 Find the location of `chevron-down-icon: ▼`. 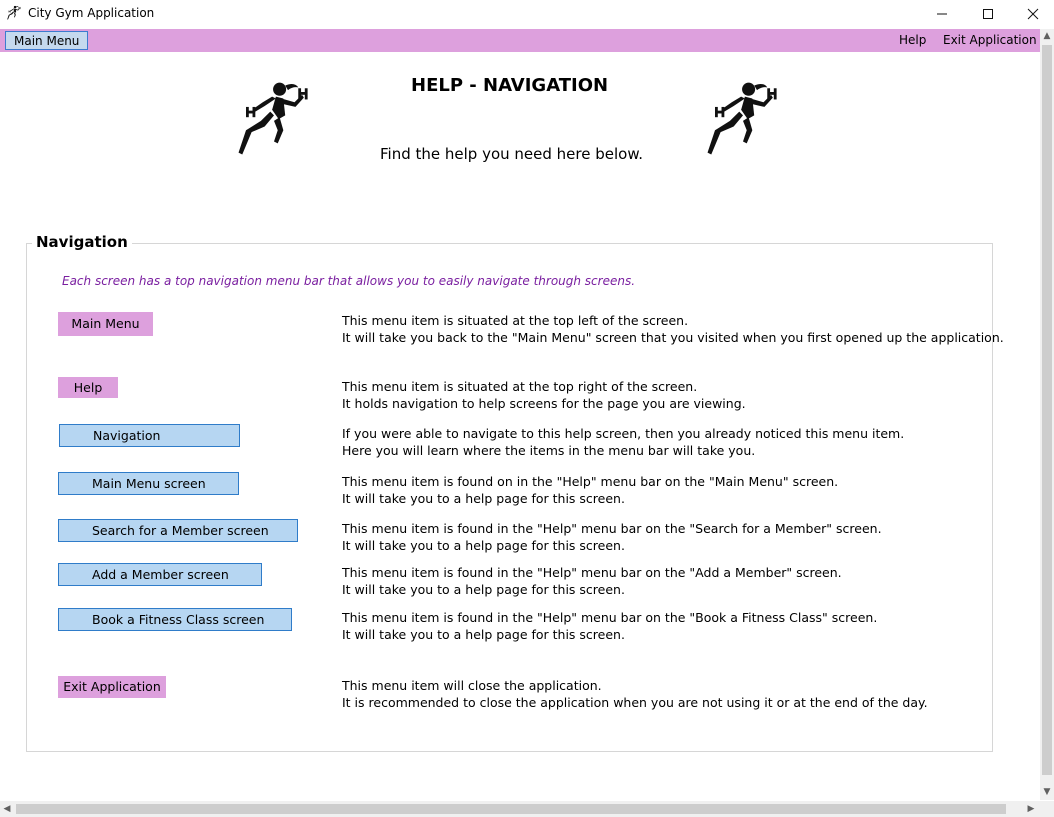

chevron-down-icon: ▼ is located at coordinates (1047, 792).